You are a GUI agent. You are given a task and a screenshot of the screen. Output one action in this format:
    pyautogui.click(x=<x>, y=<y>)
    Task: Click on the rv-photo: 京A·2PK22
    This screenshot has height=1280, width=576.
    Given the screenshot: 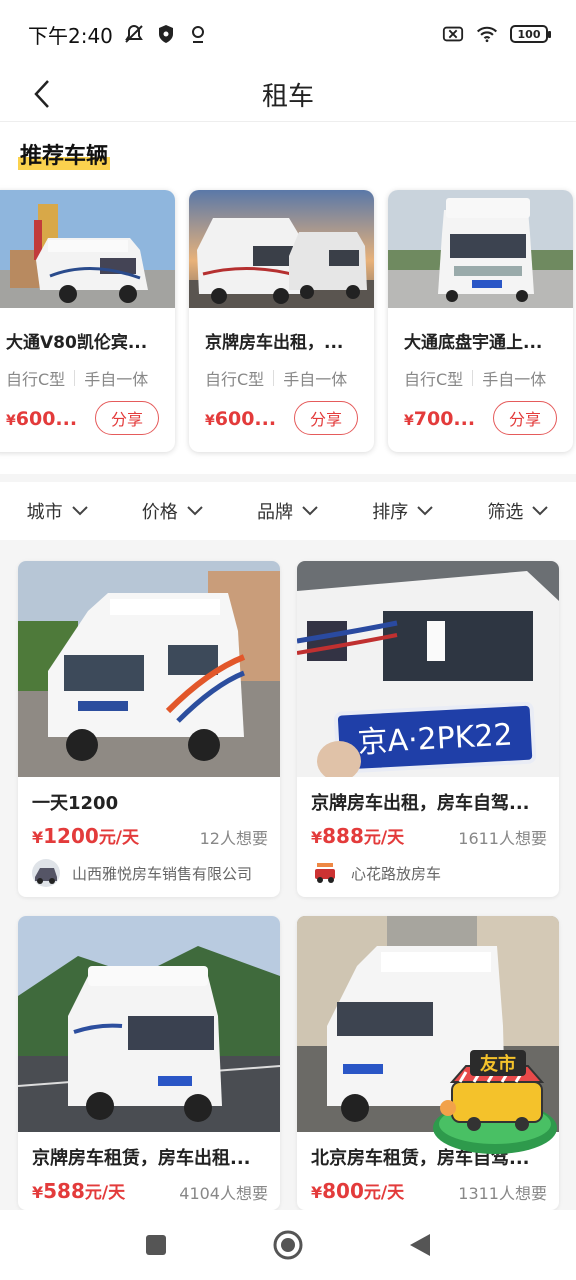 What is the action you would take?
    pyautogui.click(x=428, y=669)
    